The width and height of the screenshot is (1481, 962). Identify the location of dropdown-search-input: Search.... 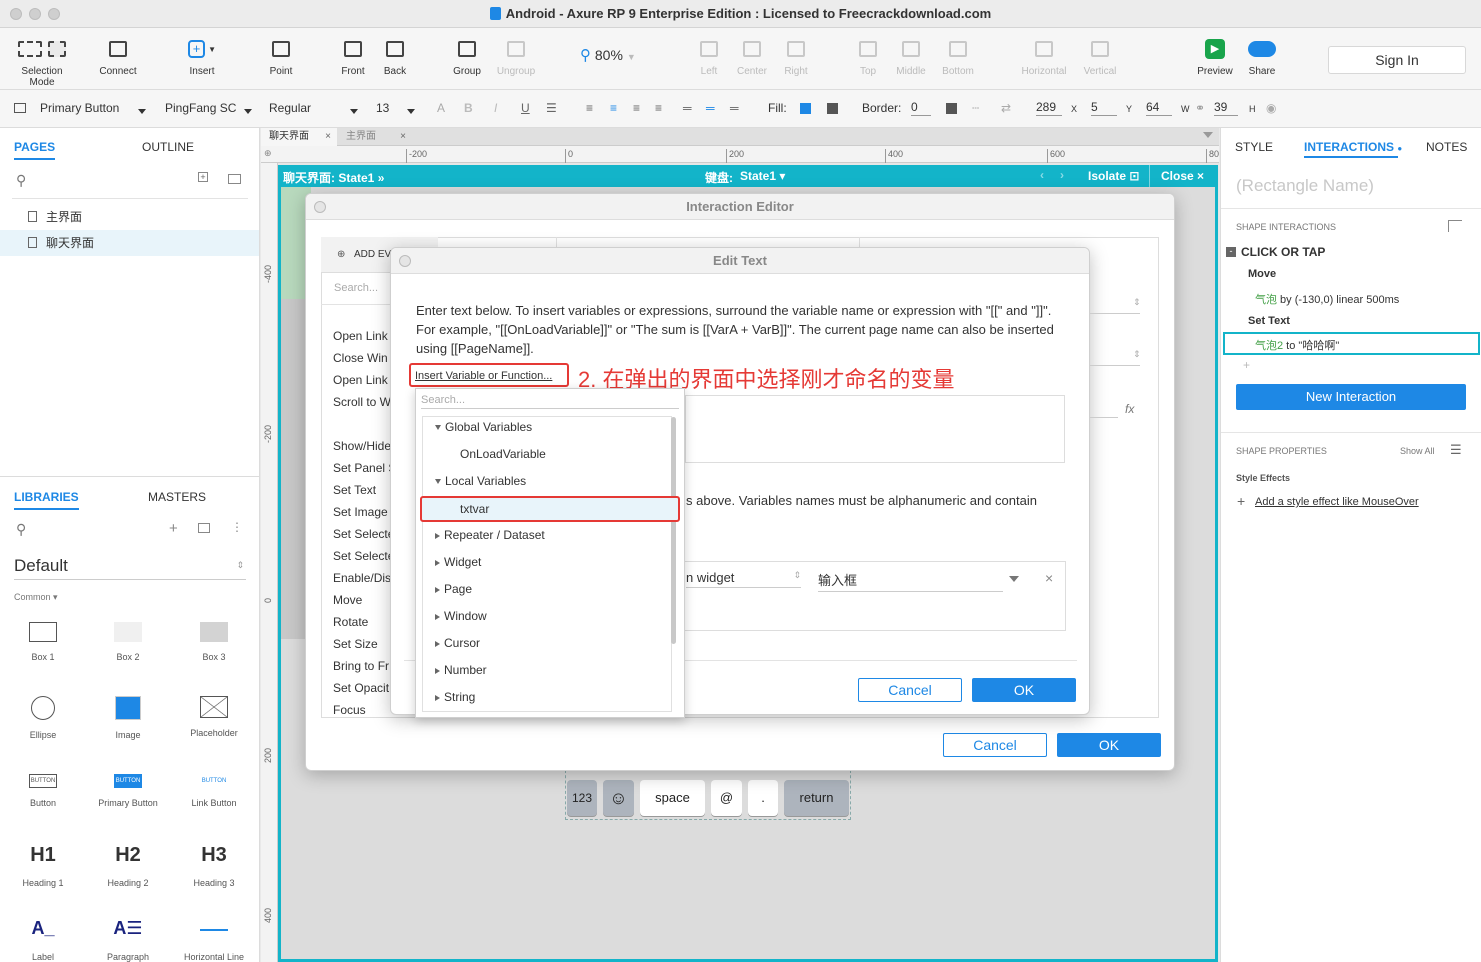
(550, 401).